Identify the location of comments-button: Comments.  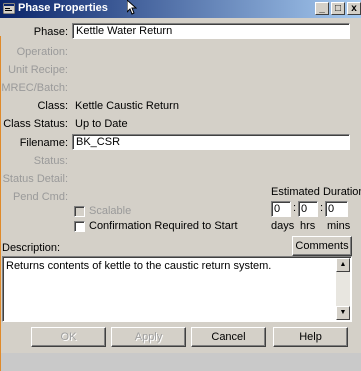
(322, 246).